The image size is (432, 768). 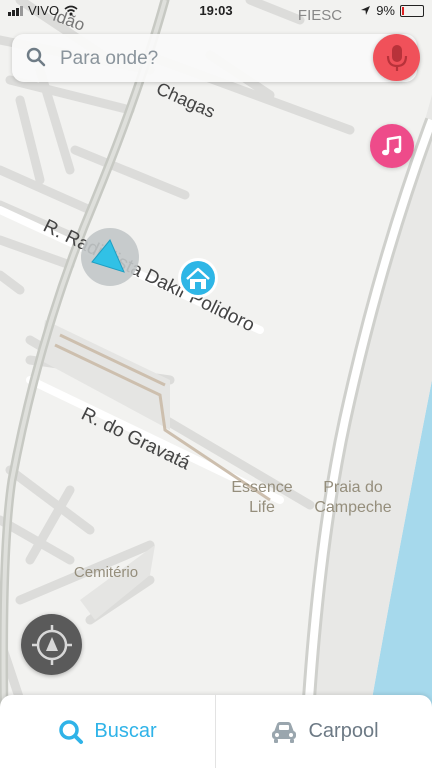 What do you see at coordinates (352, 507) in the screenshot?
I see `poi-label-praia-2: Campeche` at bounding box center [352, 507].